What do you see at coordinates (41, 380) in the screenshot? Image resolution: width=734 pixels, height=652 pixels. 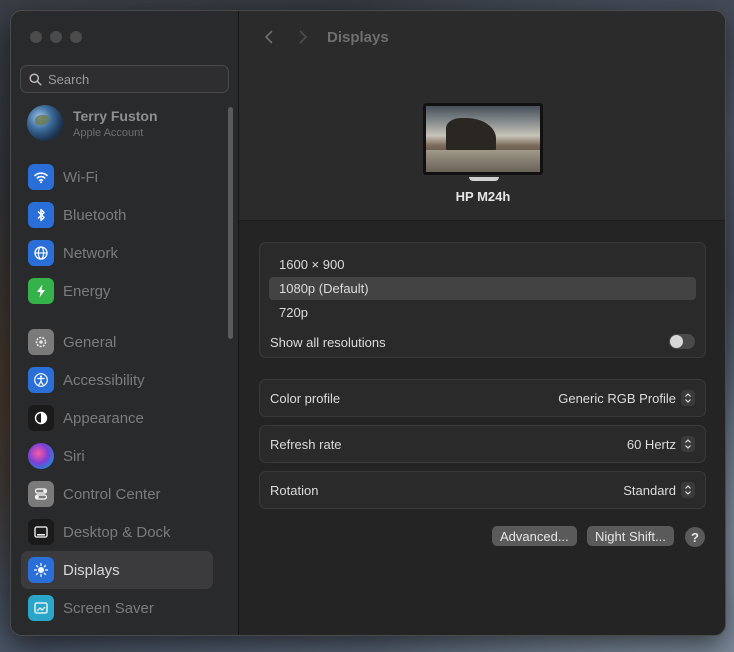 I see `accessibility-icon` at bounding box center [41, 380].